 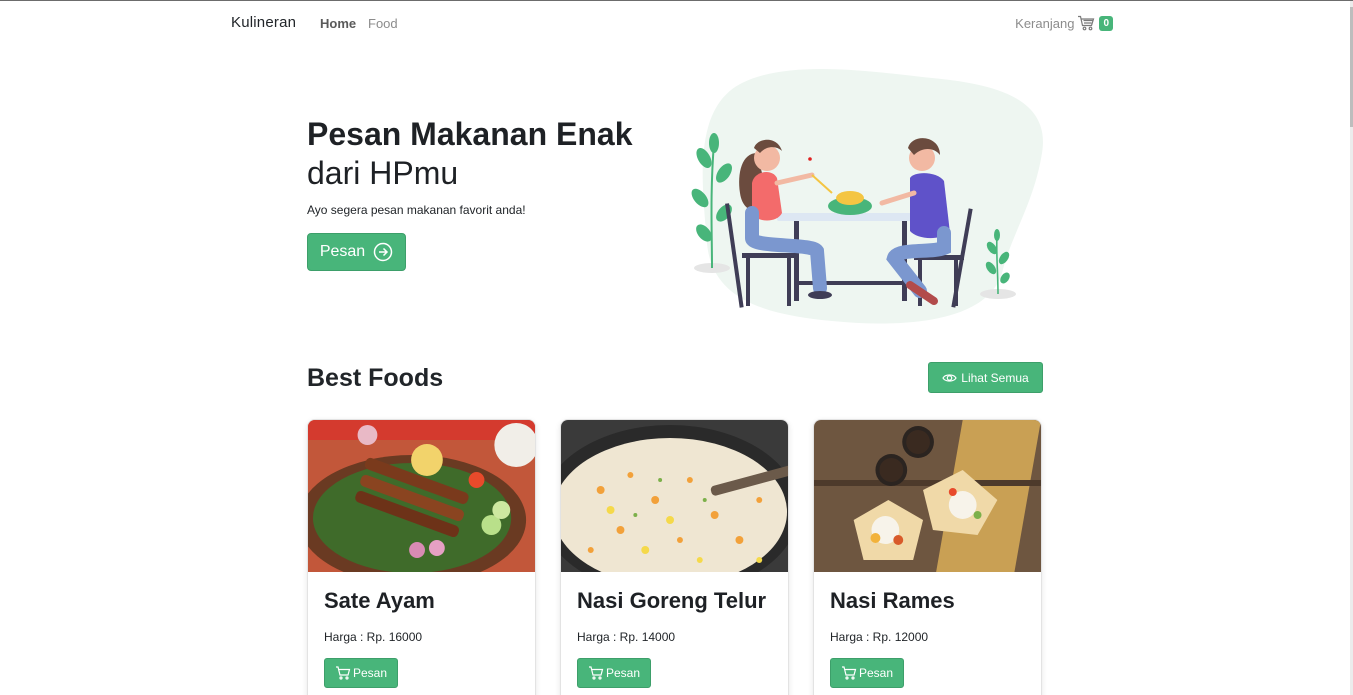 What do you see at coordinates (927, 496) in the screenshot?
I see `food-image-nasi-rames` at bounding box center [927, 496].